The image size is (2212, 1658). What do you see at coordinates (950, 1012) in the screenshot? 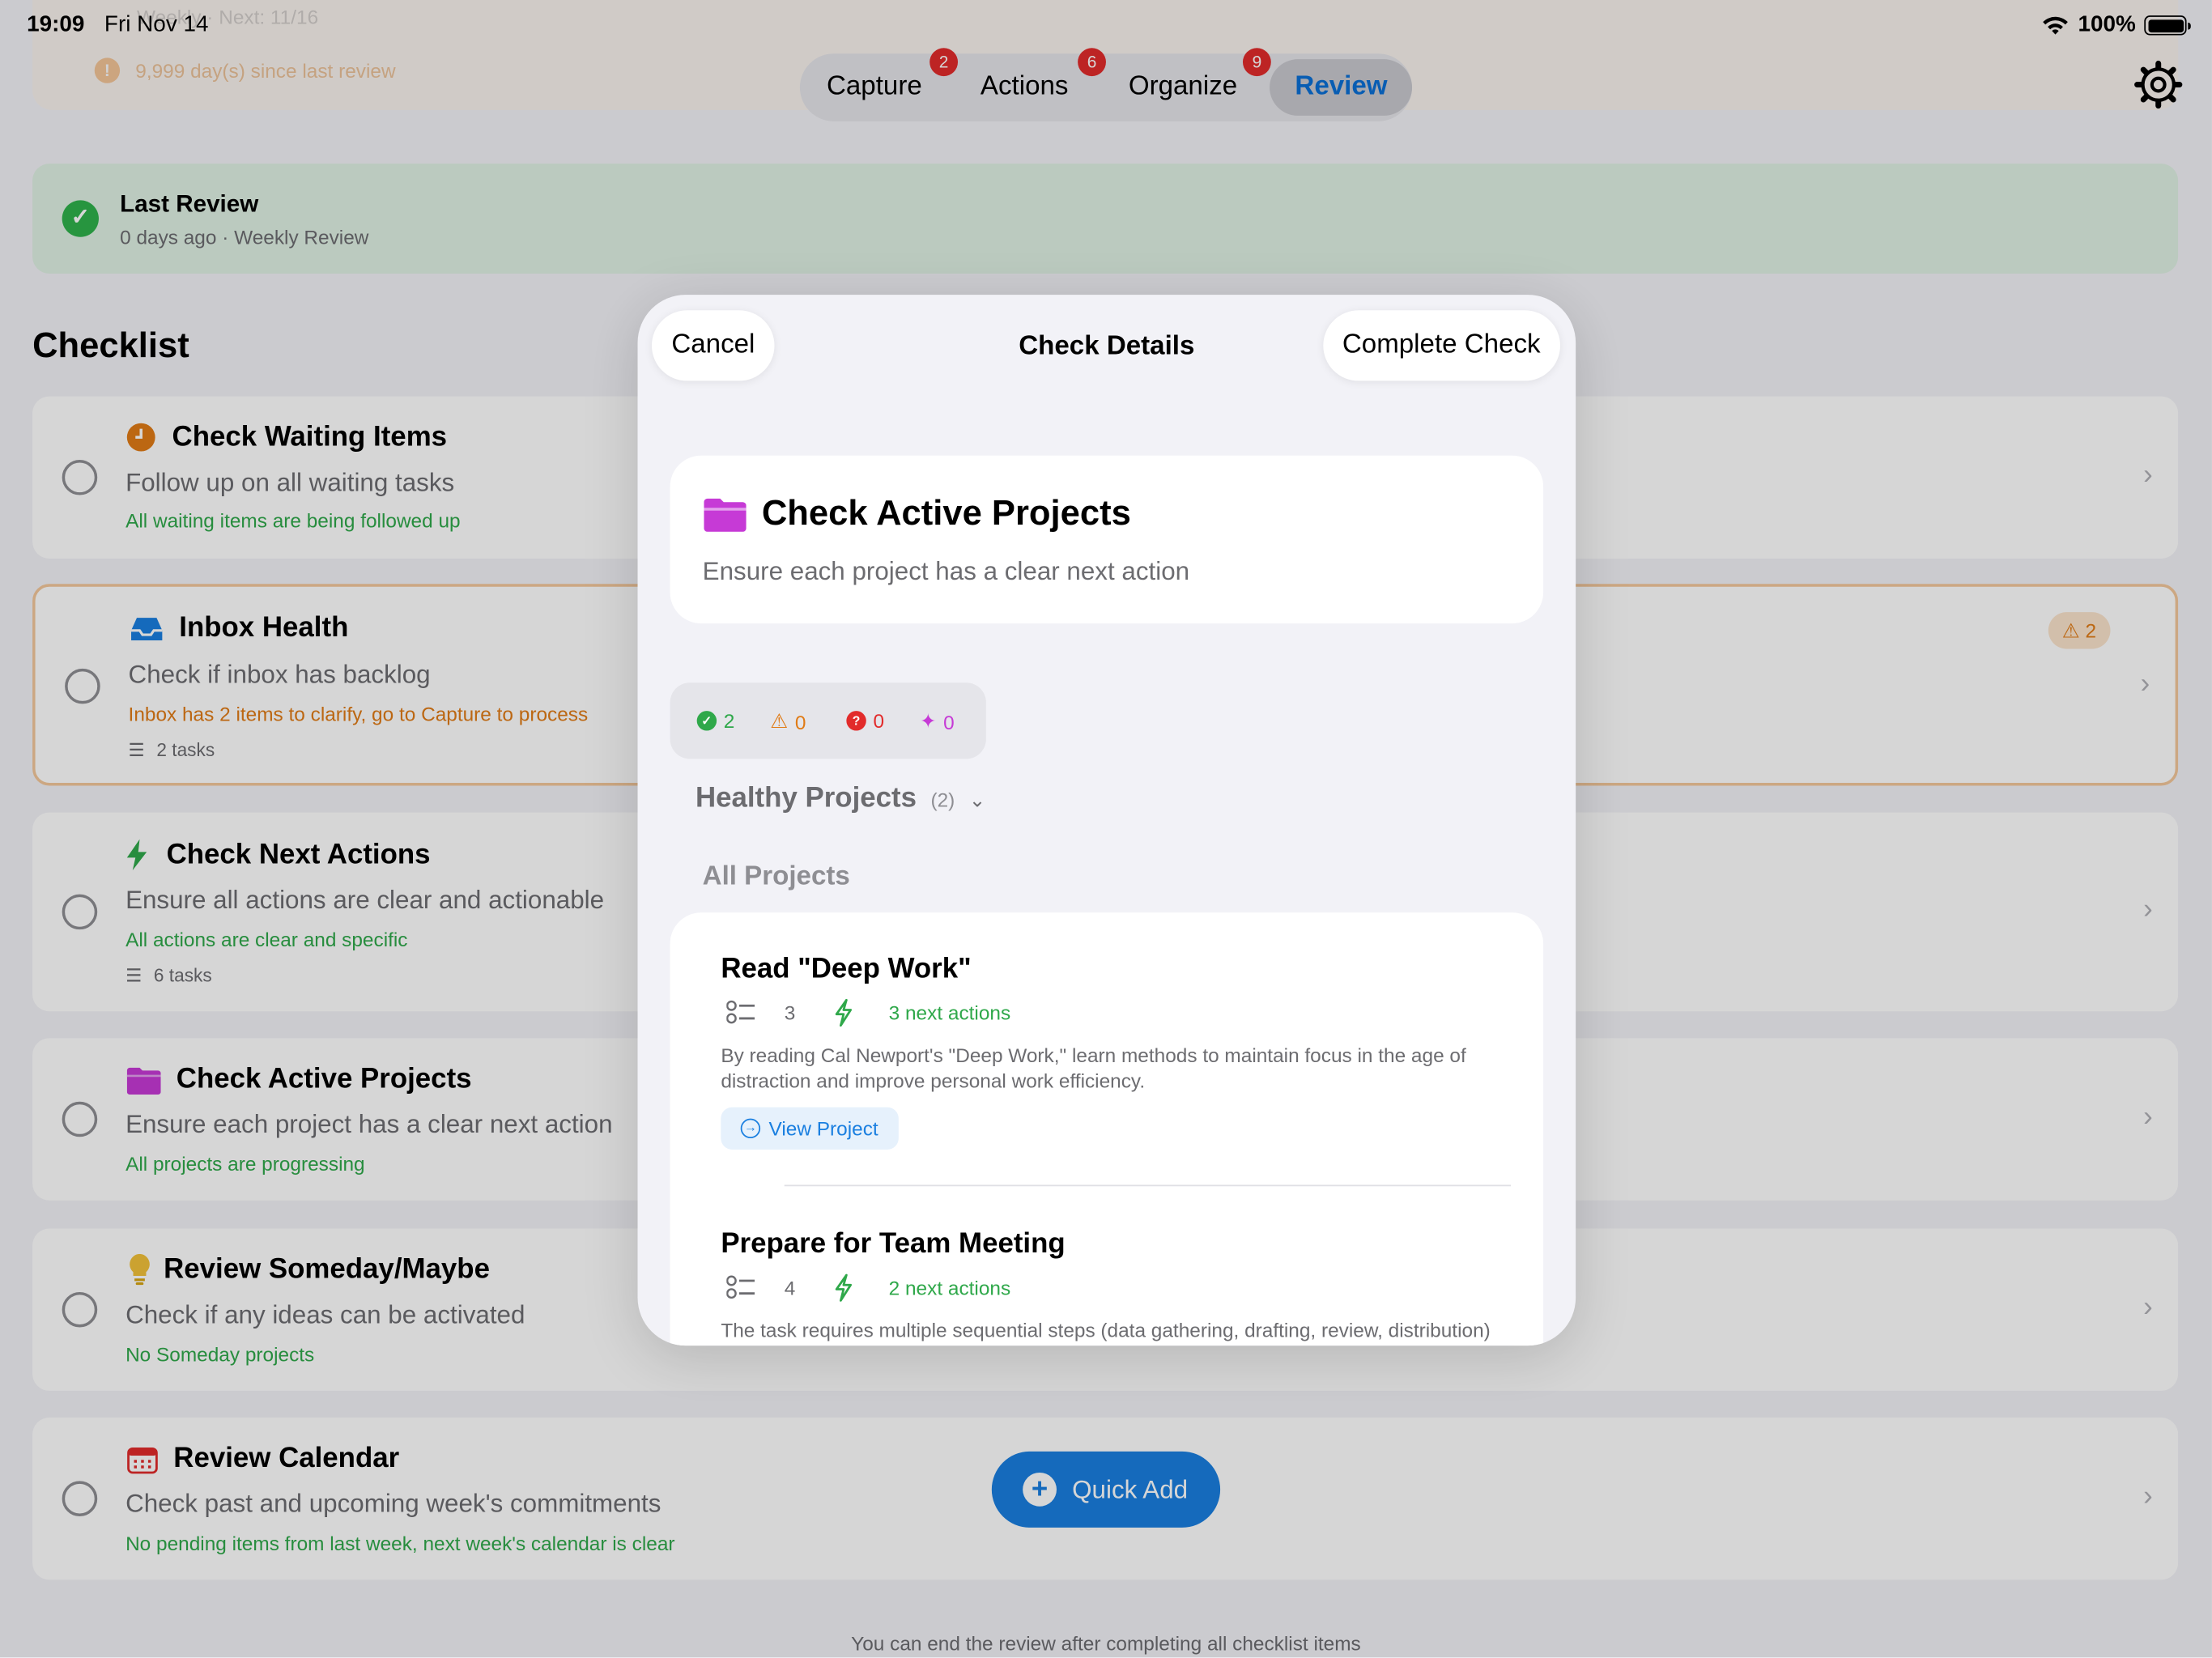
I see `next-actions-count: 3 next actions` at bounding box center [950, 1012].